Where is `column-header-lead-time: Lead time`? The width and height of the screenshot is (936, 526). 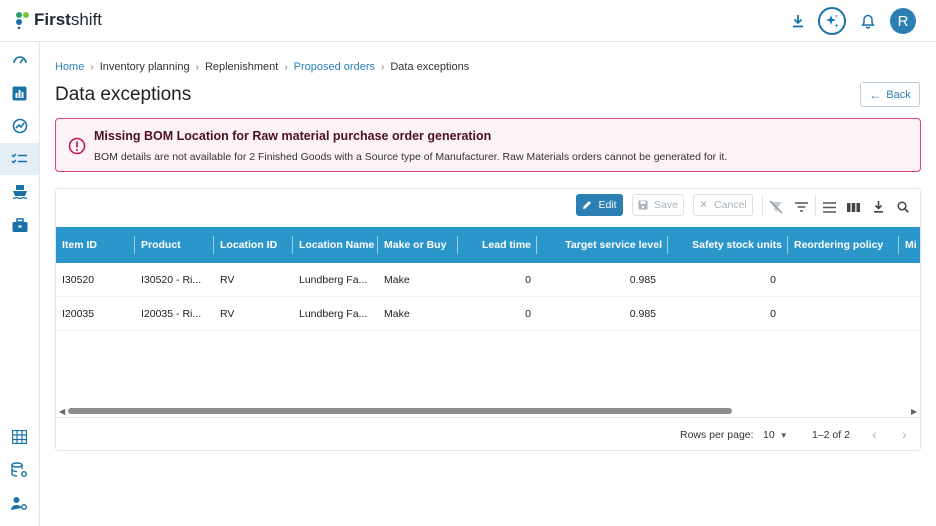 column-header-lead-time: Lead time is located at coordinates (497, 245).